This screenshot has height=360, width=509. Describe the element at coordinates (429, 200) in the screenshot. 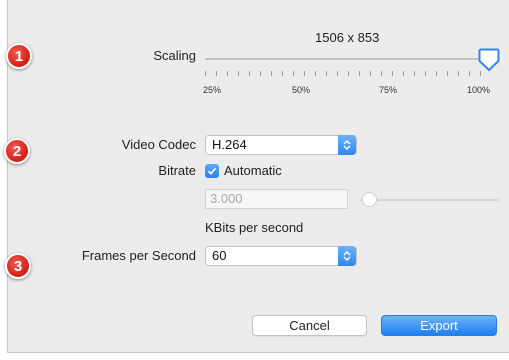

I see `bitrate-slider-track` at that location.